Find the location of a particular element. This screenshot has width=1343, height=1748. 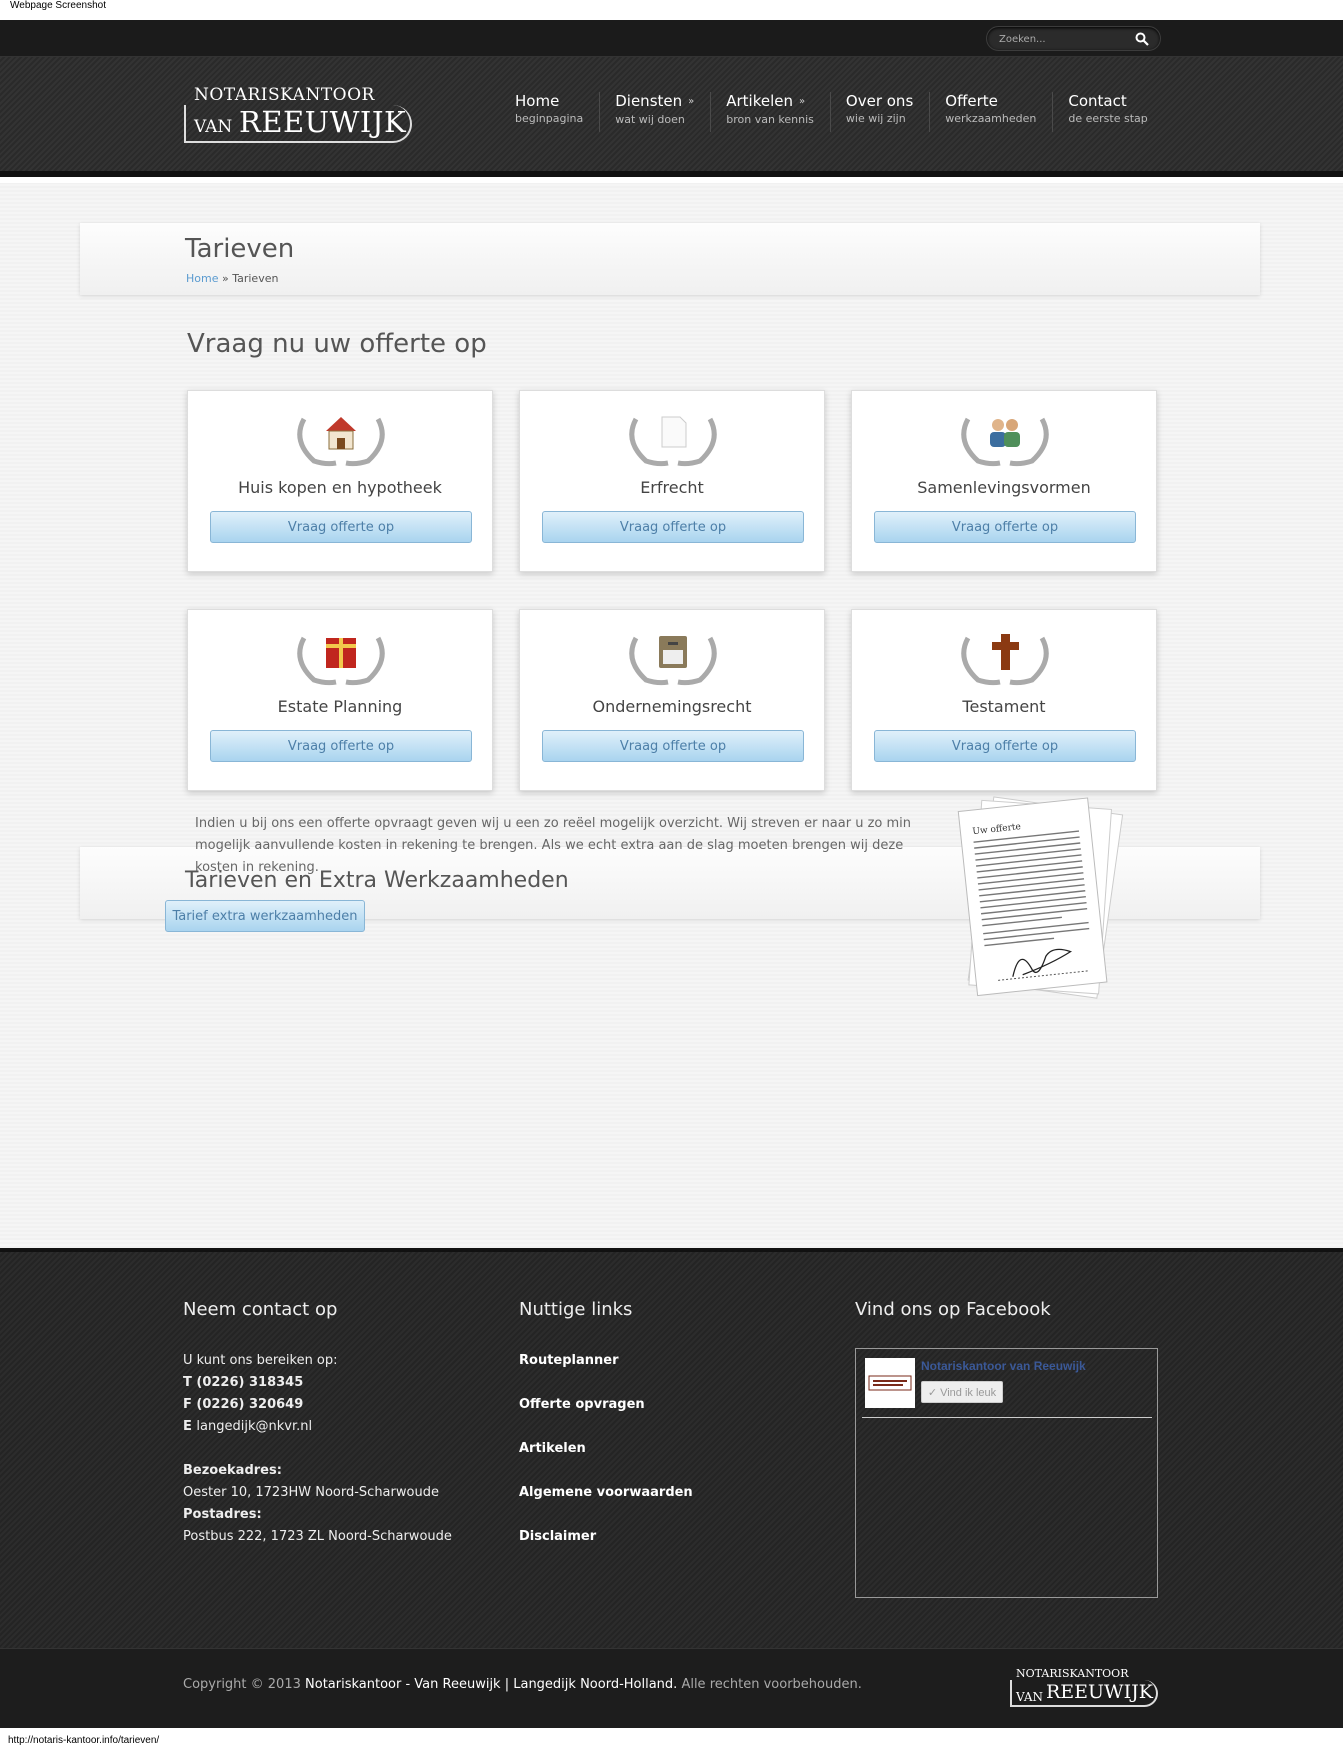

house-icon is located at coordinates (341, 442).